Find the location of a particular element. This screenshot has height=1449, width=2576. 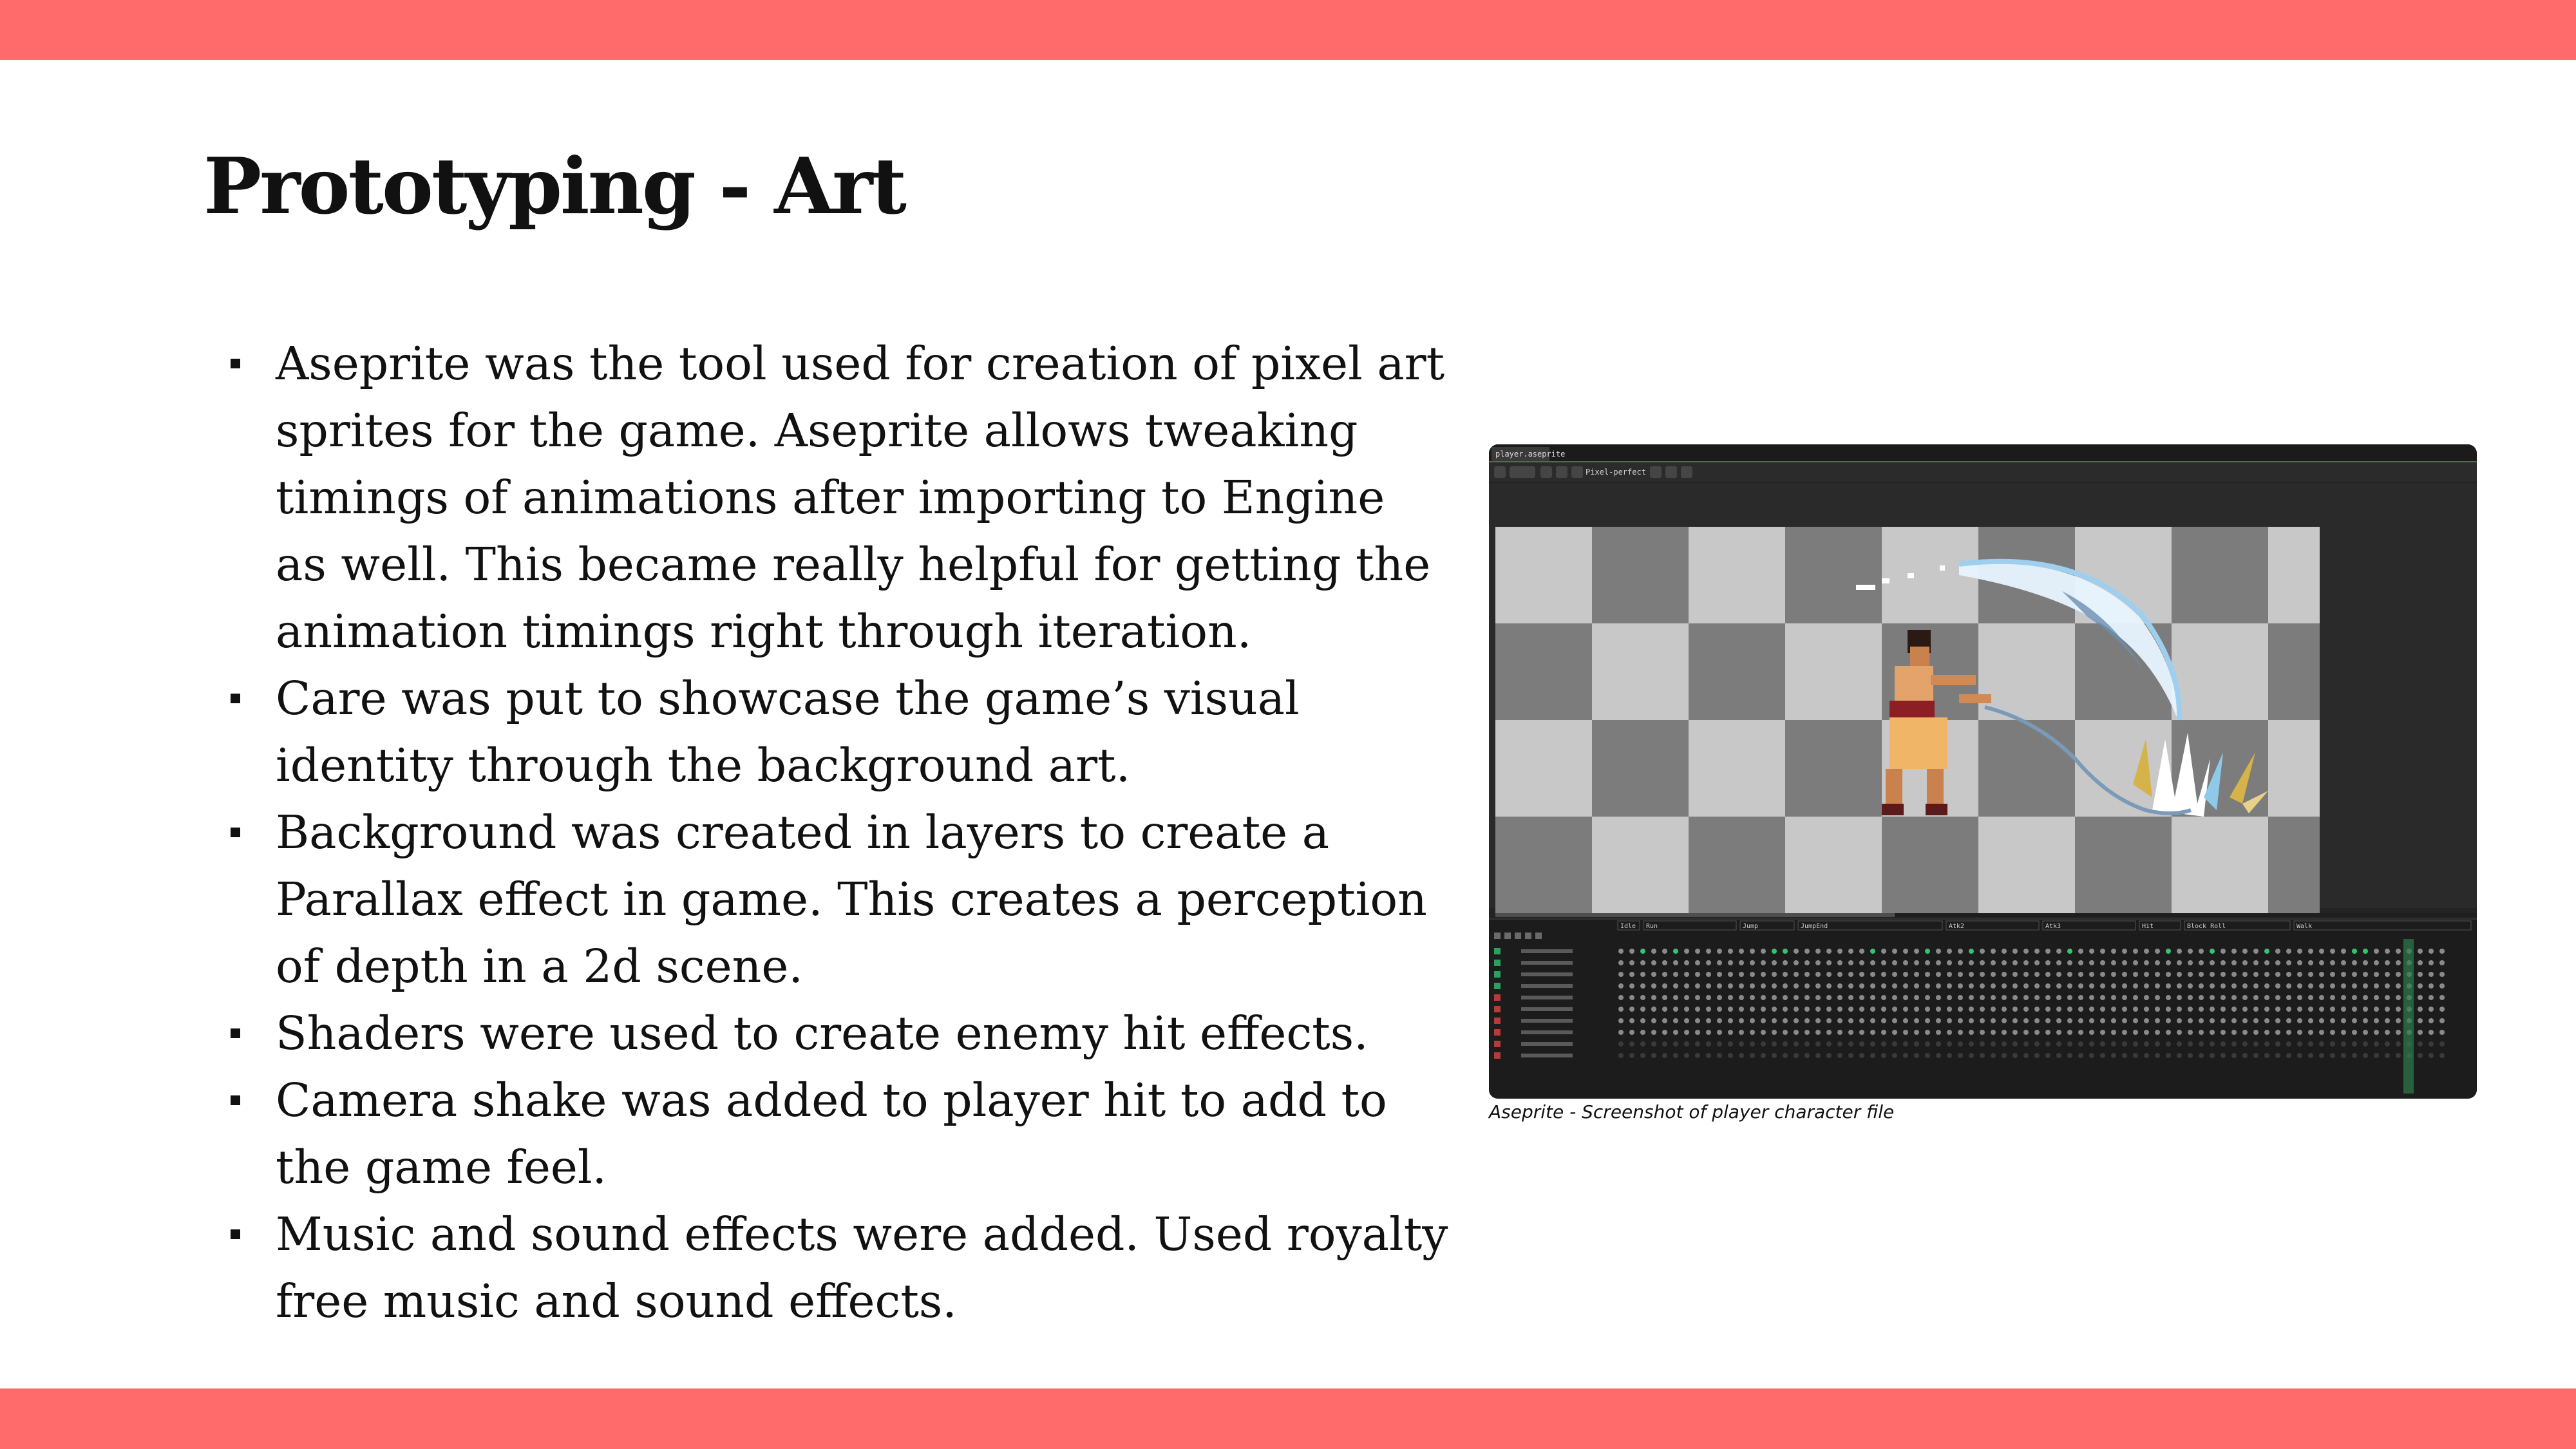

layer-name-bar is located at coordinates (1547, 1021).